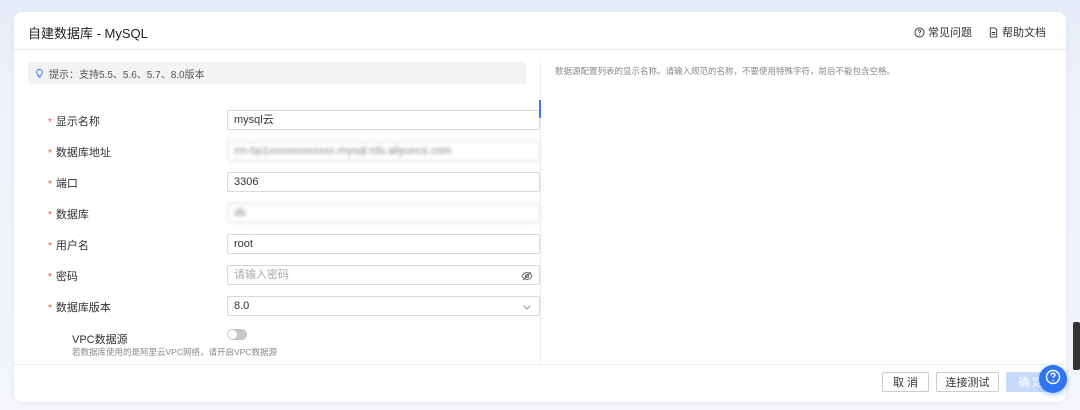 Image resolution: width=1080 pixels, height=410 pixels. I want to click on vpc-label: VPC数据源, so click(100, 340).